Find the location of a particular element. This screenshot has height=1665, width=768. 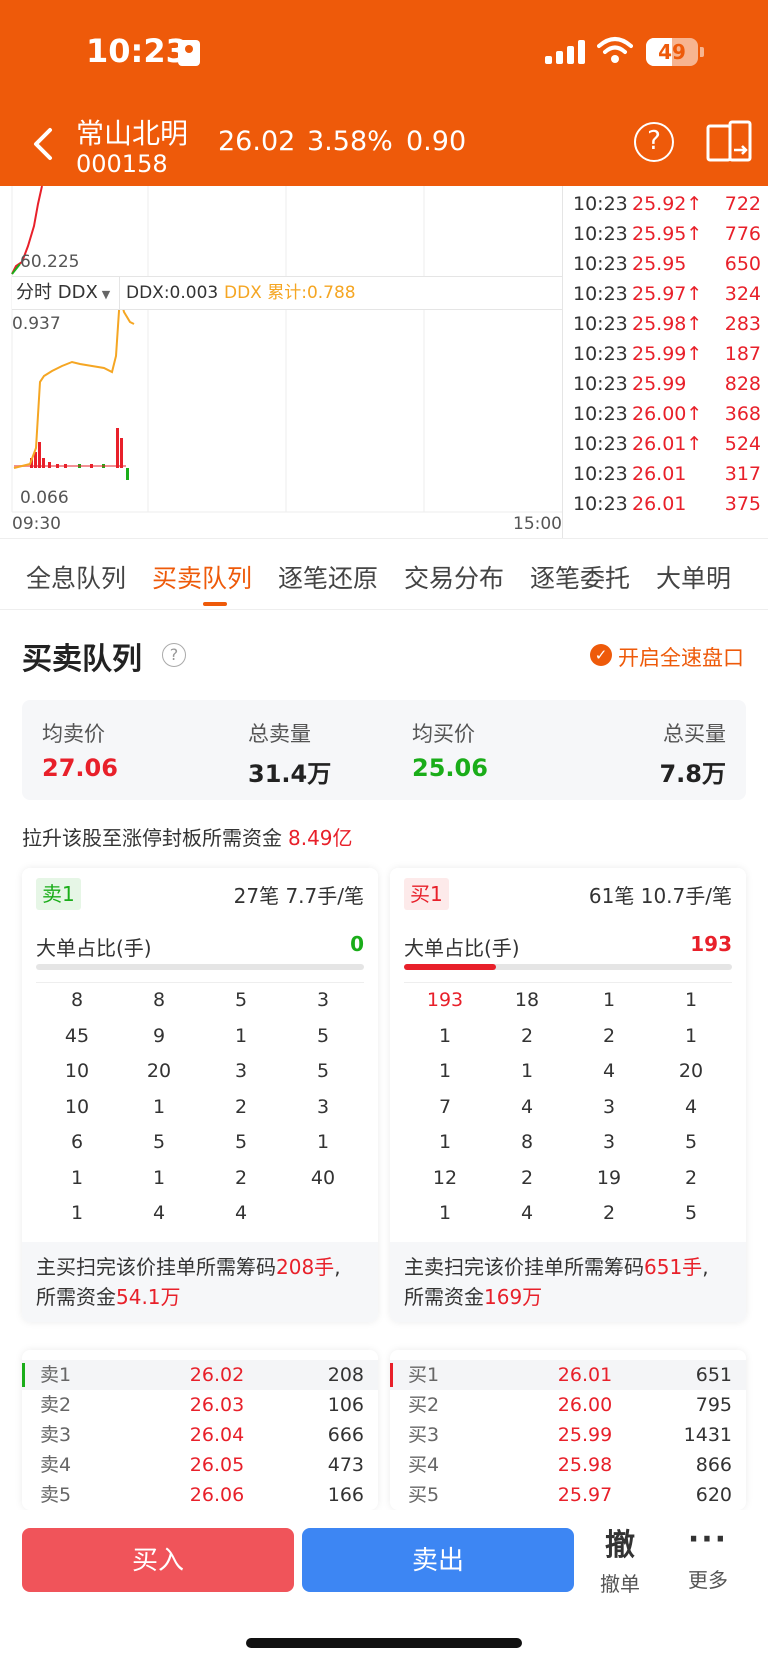

status-bar: 10:23 49 is located at coordinates (384, 52).